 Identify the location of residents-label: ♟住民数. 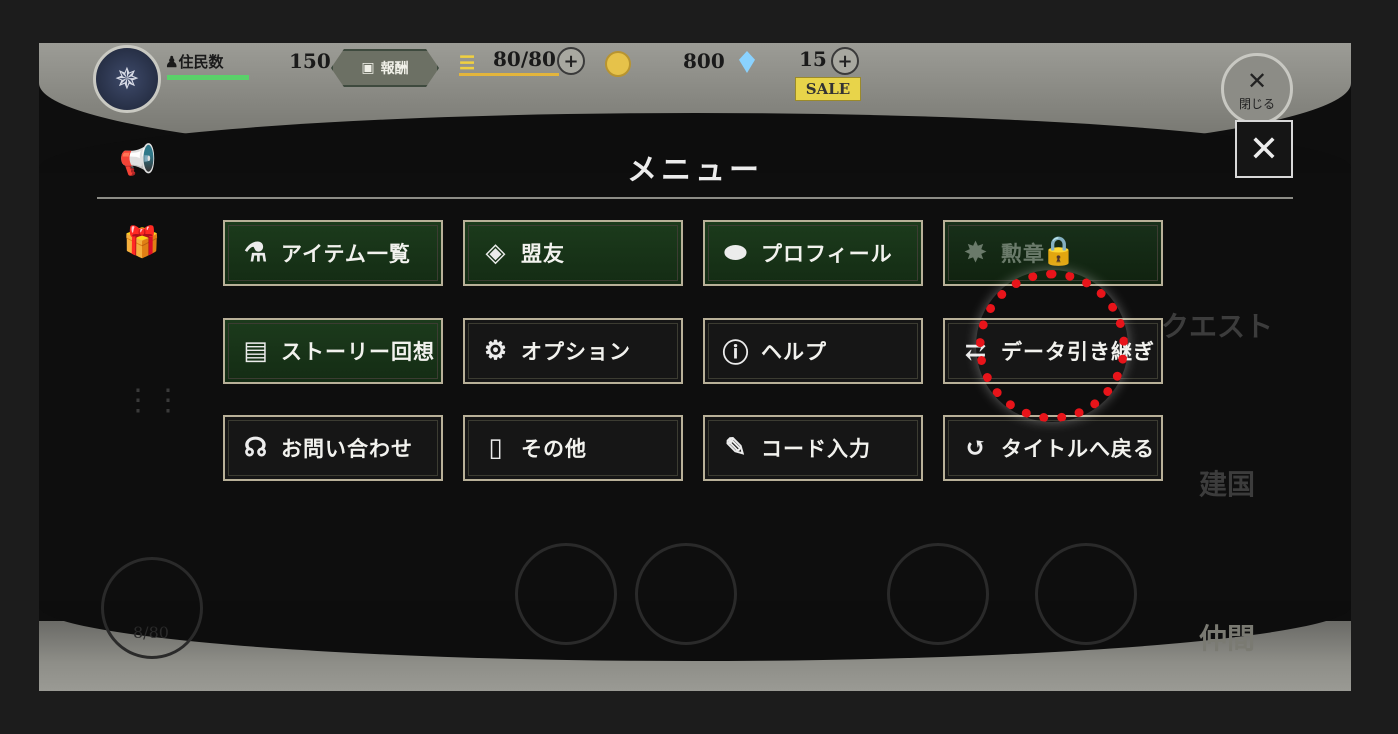
(194, 62).